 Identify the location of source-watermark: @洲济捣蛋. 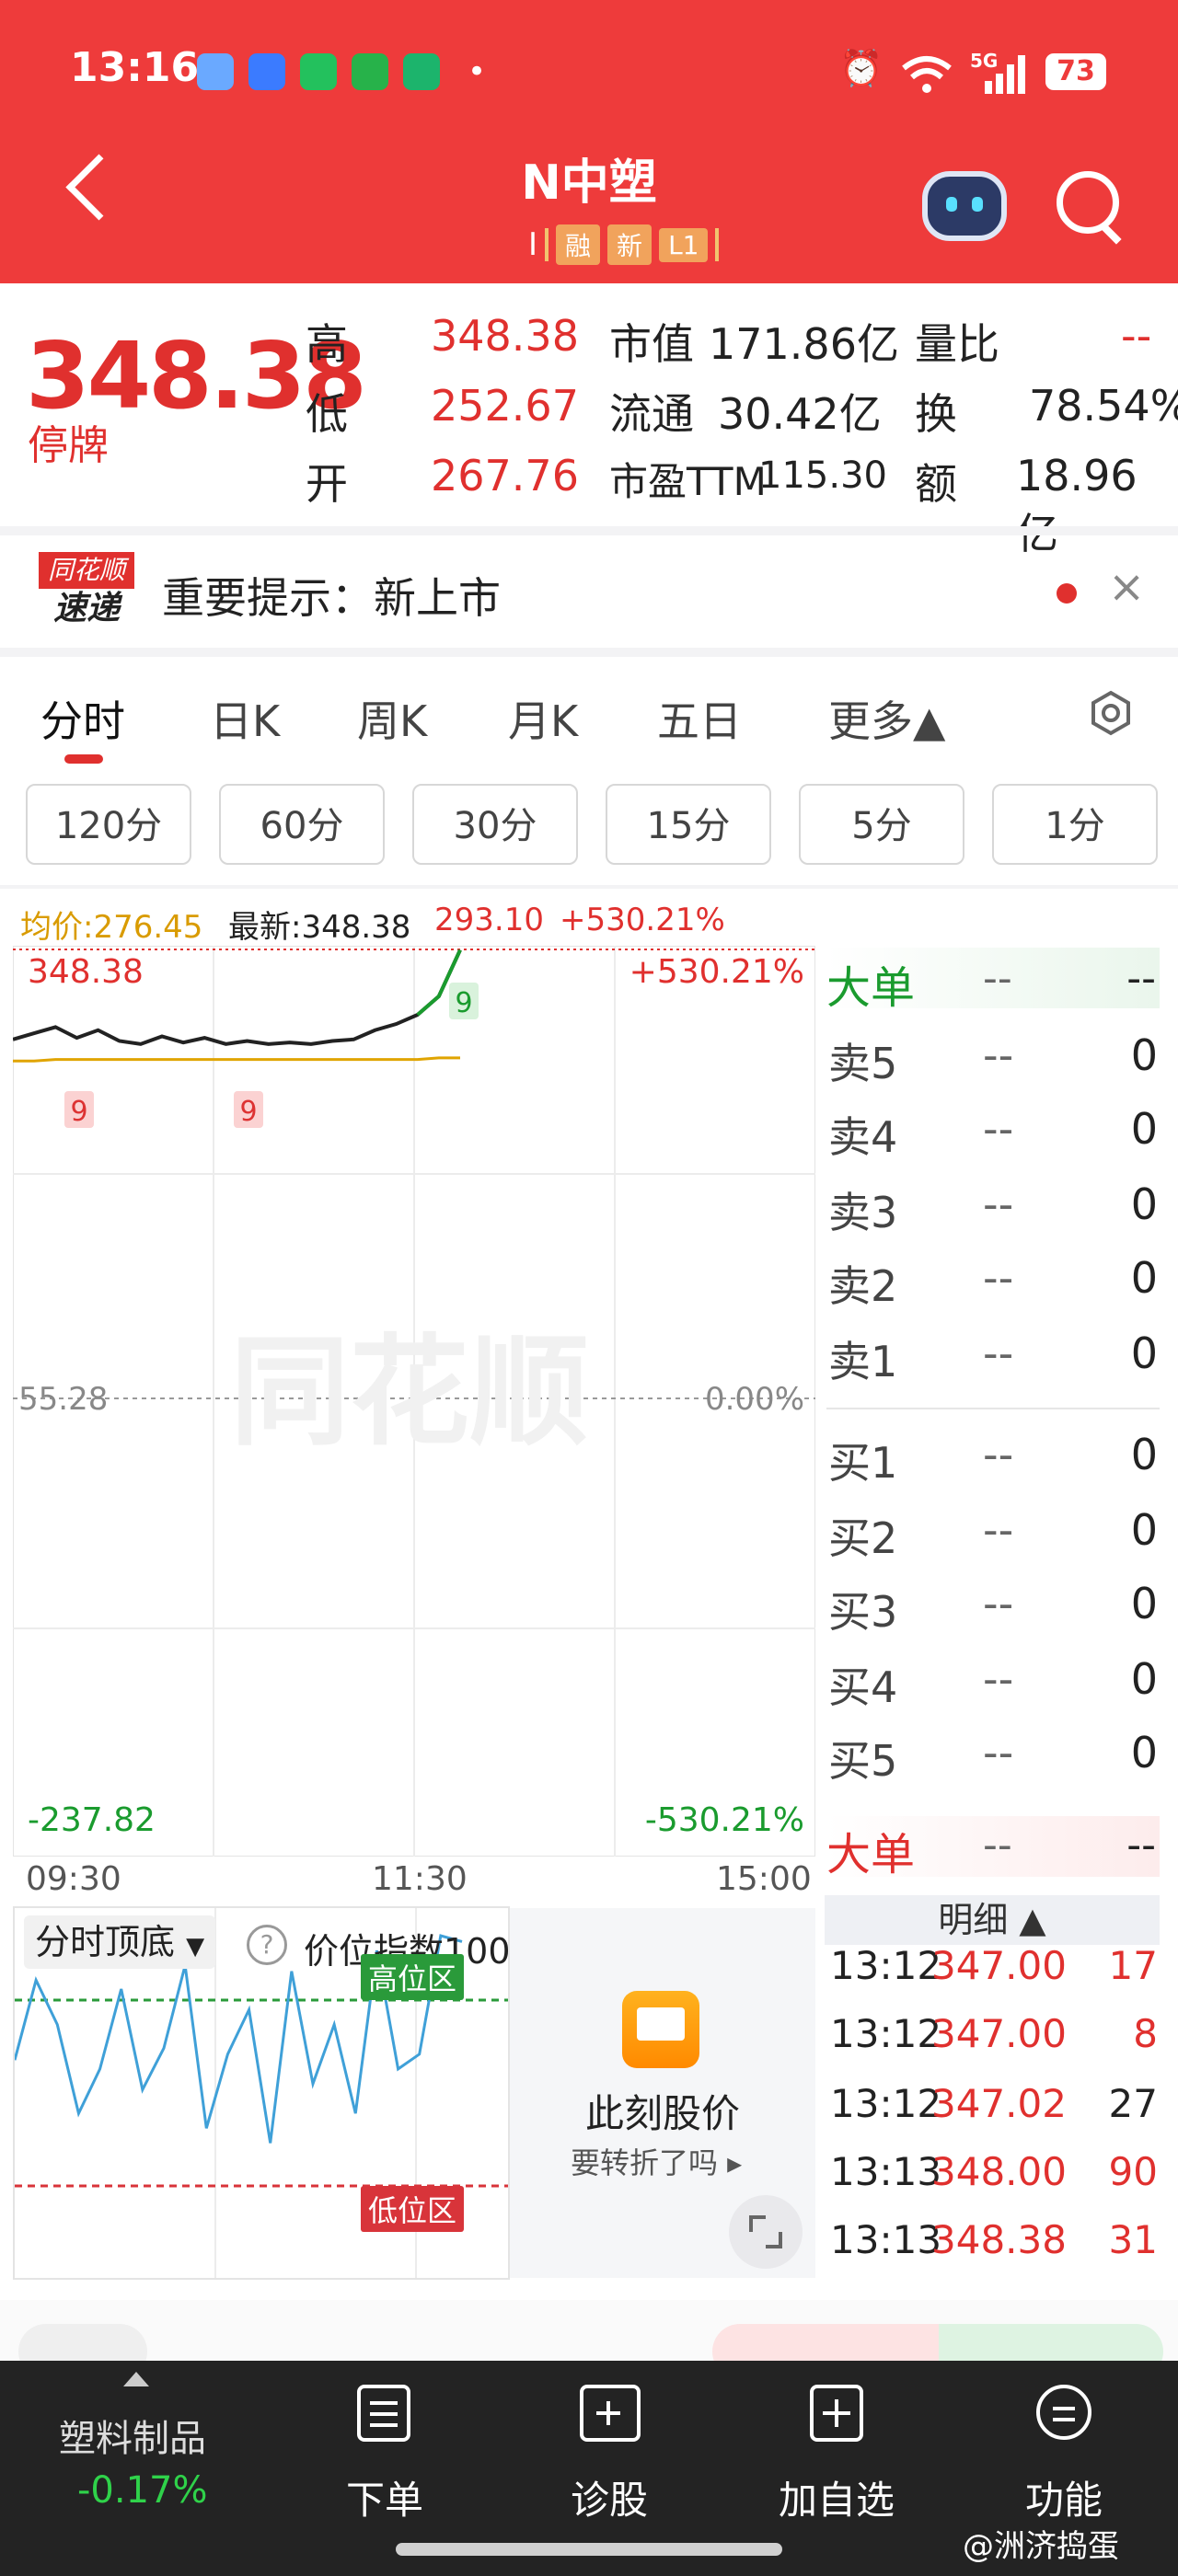
(1041, 2546).